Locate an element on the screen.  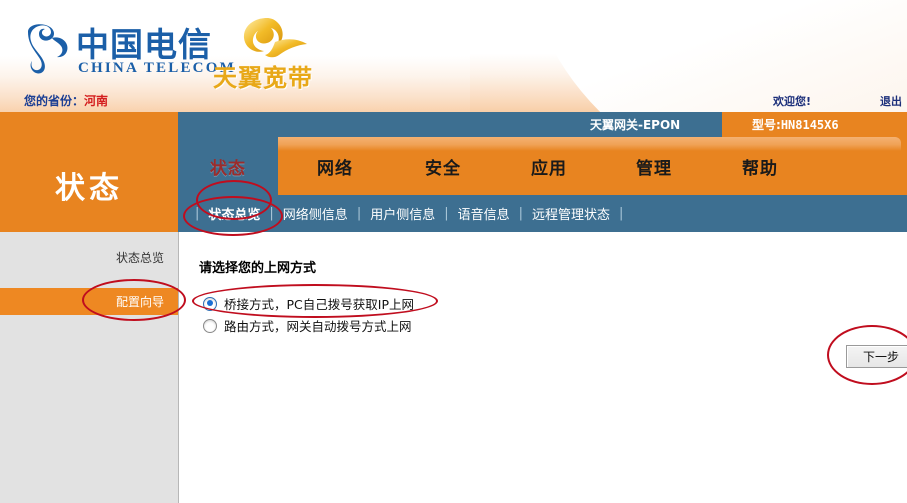
tab-security-label: 安全 is located at coordinates (443, 168).